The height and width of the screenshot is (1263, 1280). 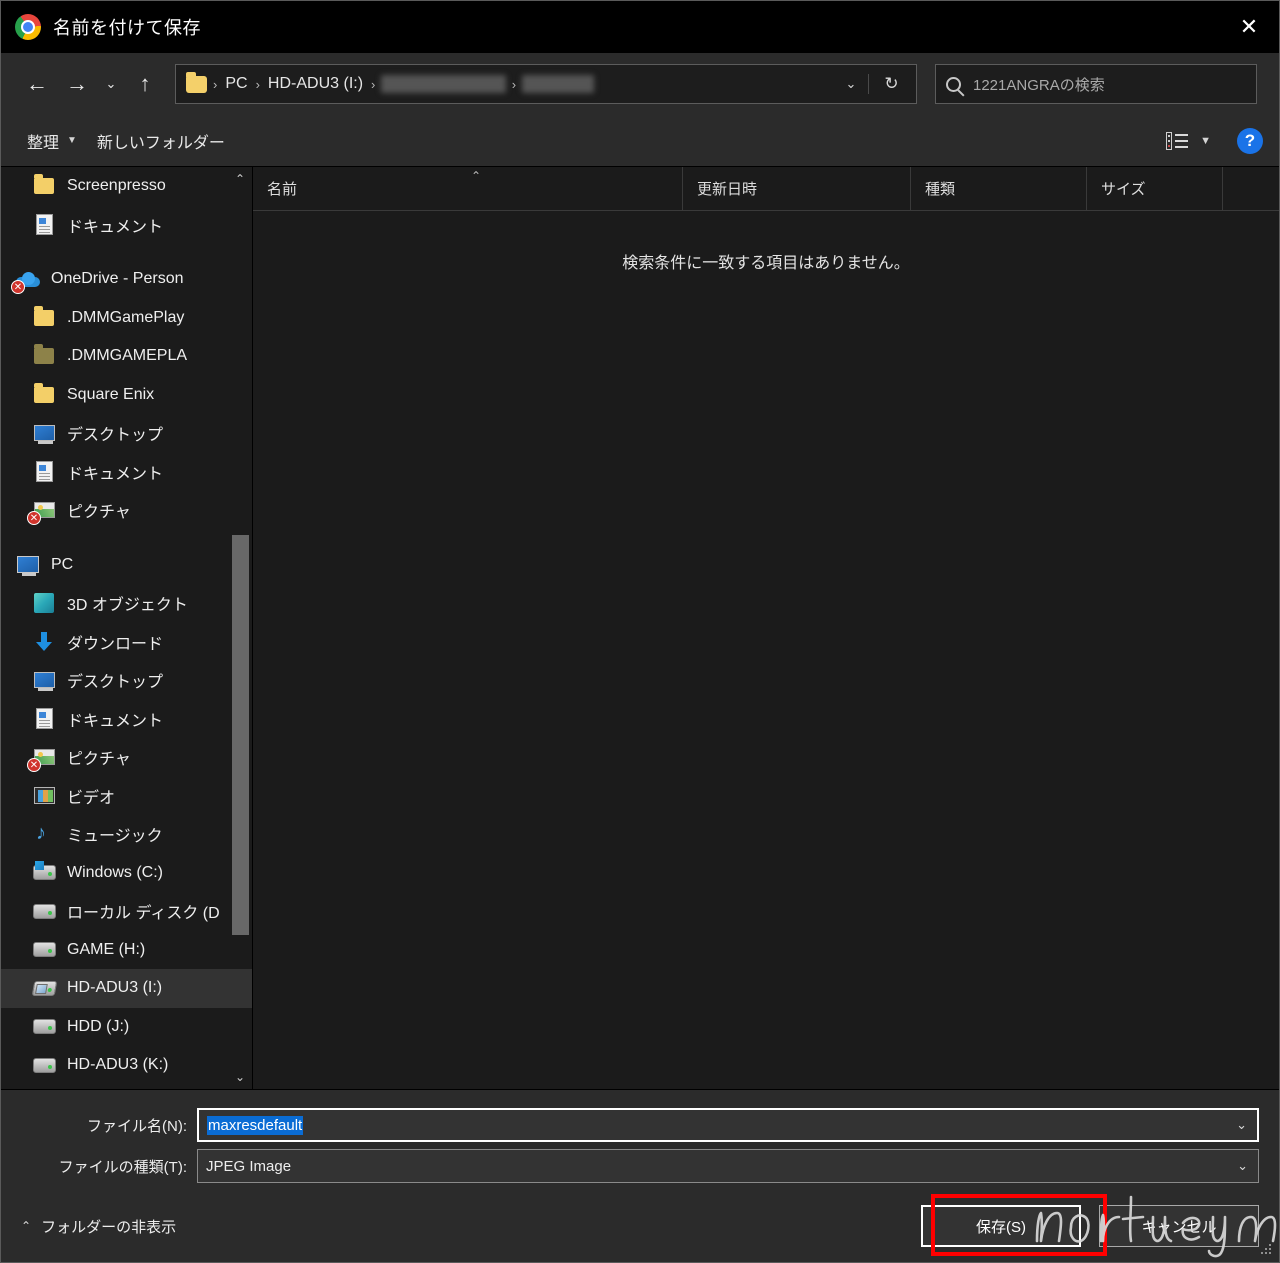 I want to click on organize-label: 整理, so click(x=43, y=143).